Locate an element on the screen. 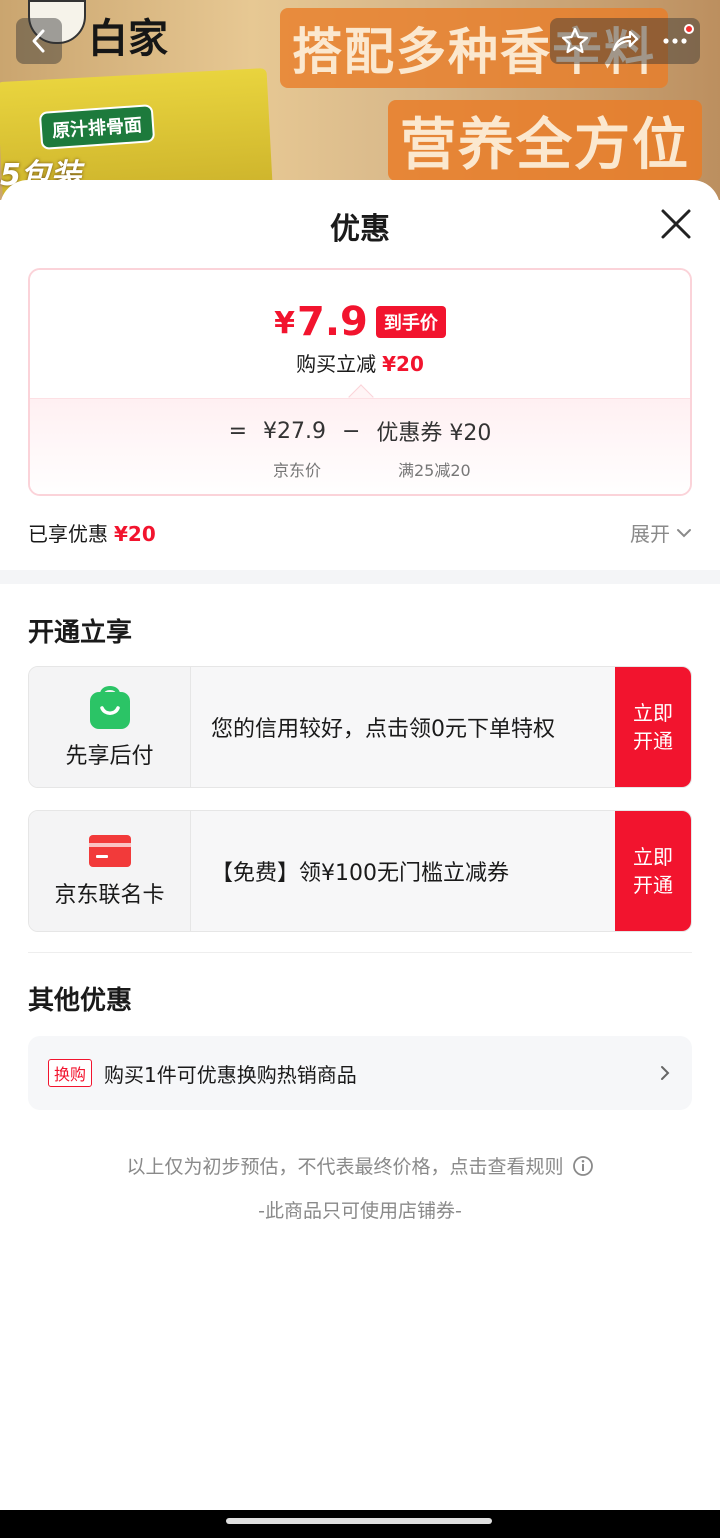 Image resolution: width=720 pixels, height=1538 pixels. instant-discount-label: 购买立减 is located at coordinates (336, 364).